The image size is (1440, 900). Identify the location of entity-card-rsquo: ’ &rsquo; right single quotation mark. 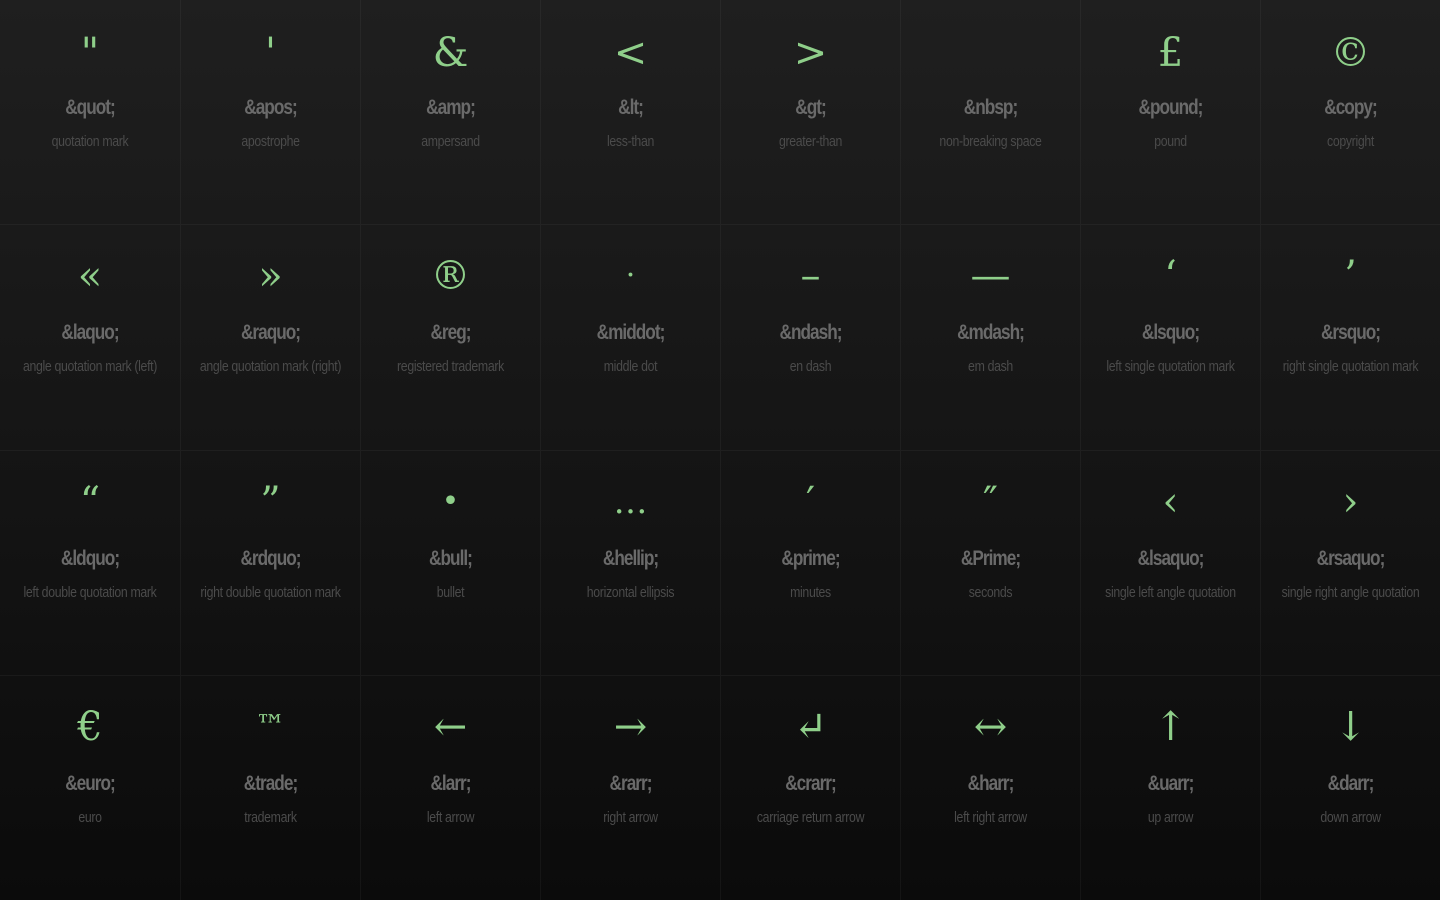
(1350, 338).